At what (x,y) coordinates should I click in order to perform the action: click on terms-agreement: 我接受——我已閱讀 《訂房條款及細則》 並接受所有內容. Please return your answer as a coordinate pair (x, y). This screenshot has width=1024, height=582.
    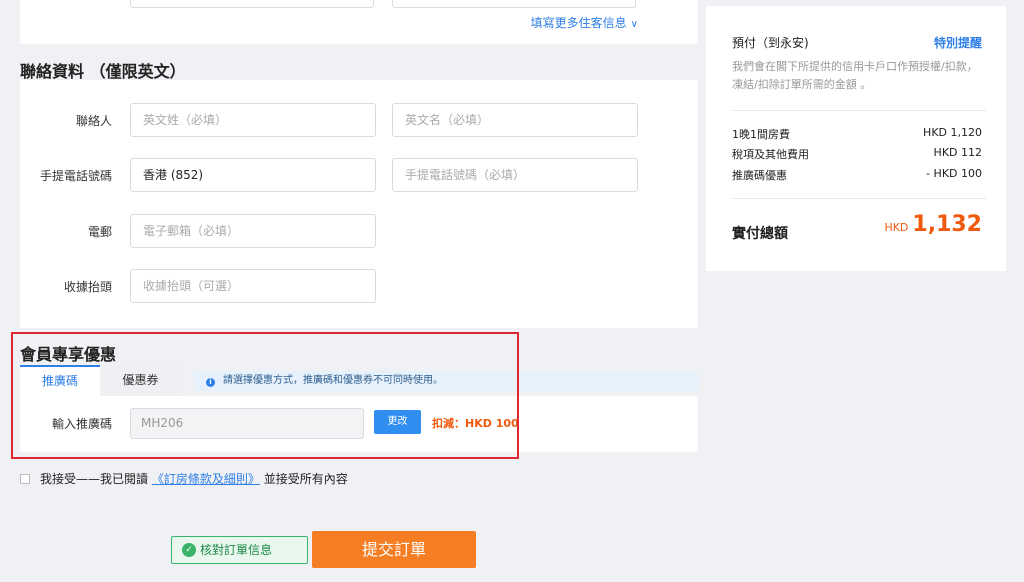
    Looking at the image, I should click on (184, 478).